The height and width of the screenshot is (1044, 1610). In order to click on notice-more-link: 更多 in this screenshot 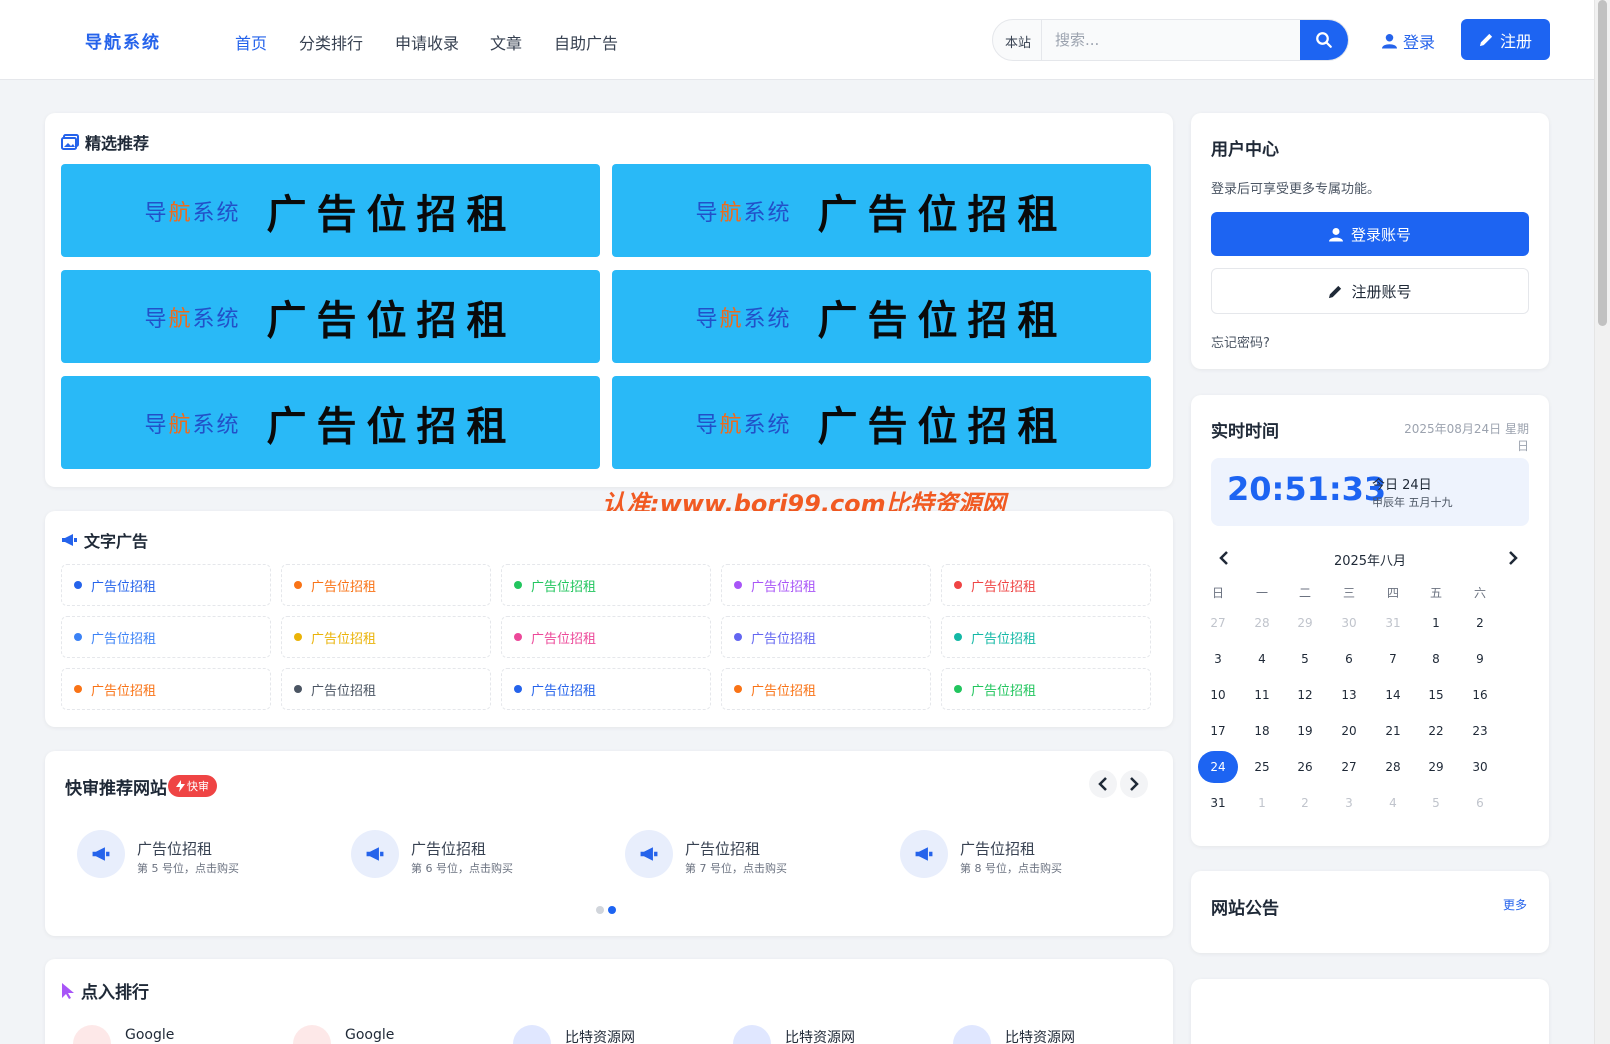, I will do `click(1515, 904)`.